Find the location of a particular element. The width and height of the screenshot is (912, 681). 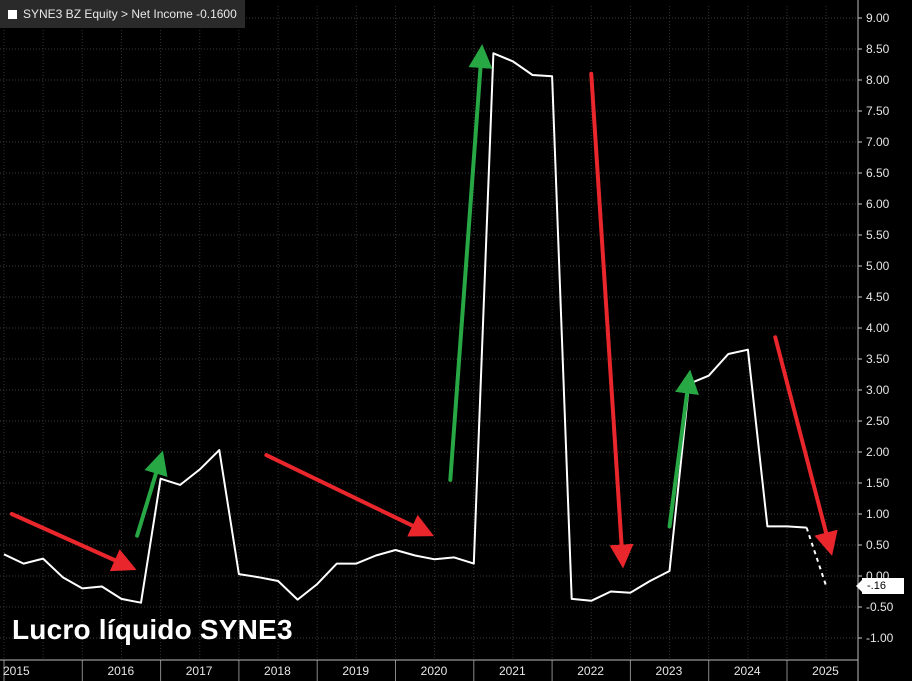

y-tick-label: 6.00 is located at coordinates (878, 204).